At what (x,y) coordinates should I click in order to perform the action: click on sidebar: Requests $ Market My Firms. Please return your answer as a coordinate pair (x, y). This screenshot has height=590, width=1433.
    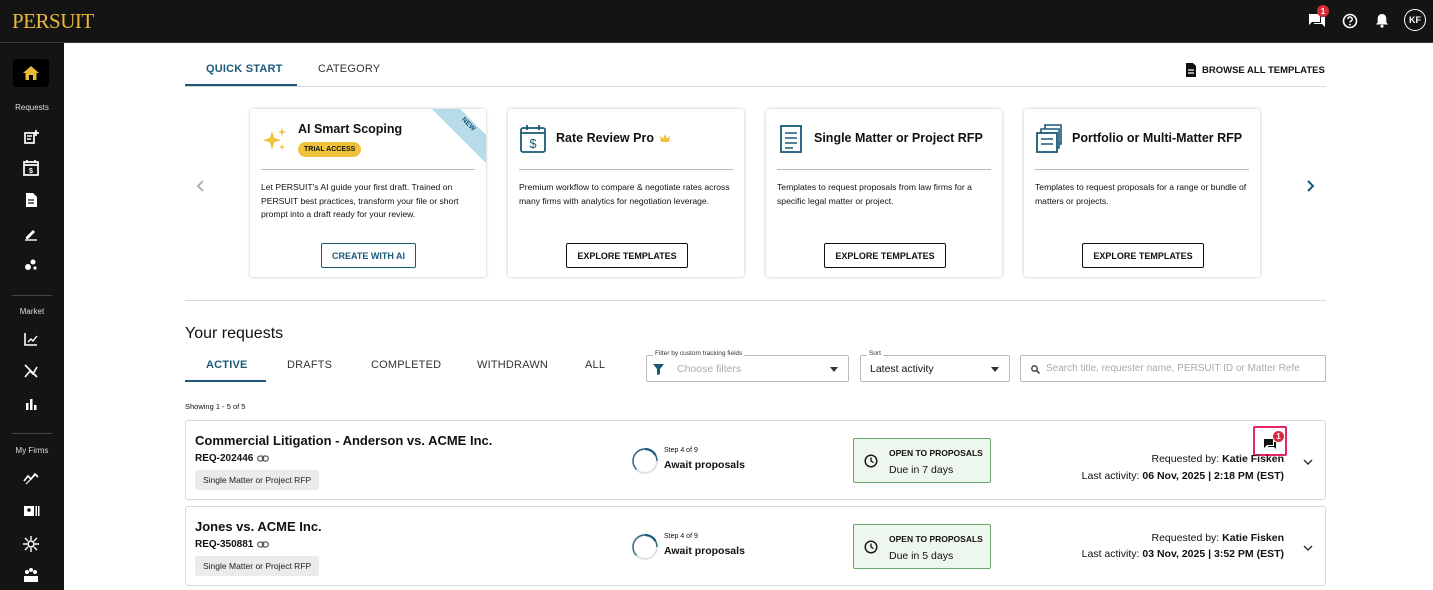
    Looking at the image, I should click on (32, 316).